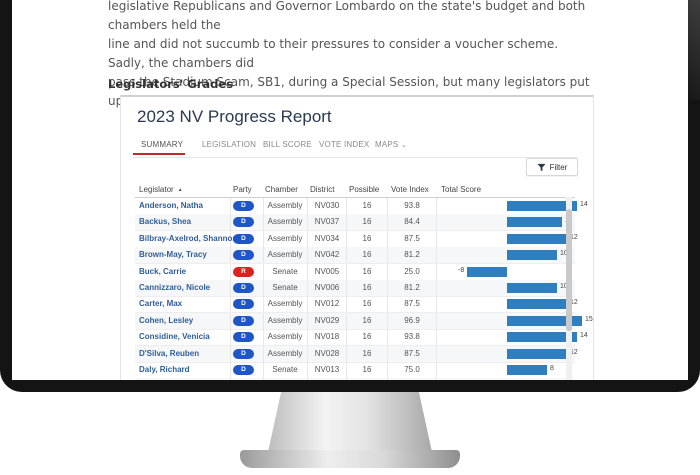 This screenshot has width=700, height=475. I want to click on column-header-district: District, so click(322, 189).